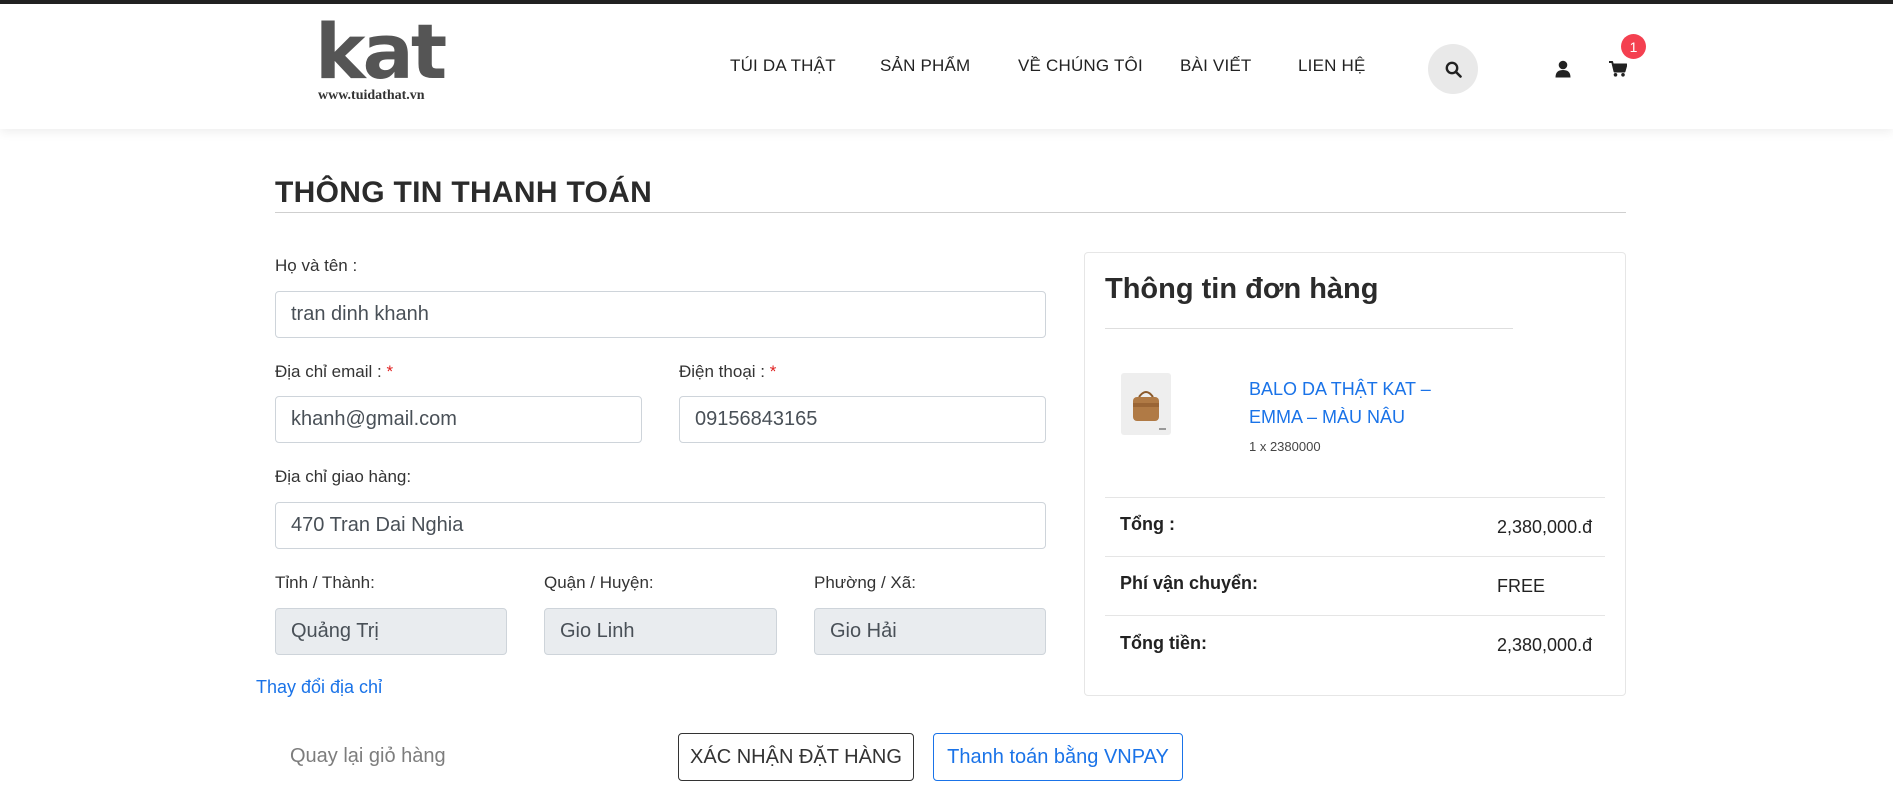 The height and width of the screenshot is (807, 1893). What do you see at coordinates (316, 265) in the screenshot?
I see `name-label: Họ và tên :` at bounding box center [316, 265].